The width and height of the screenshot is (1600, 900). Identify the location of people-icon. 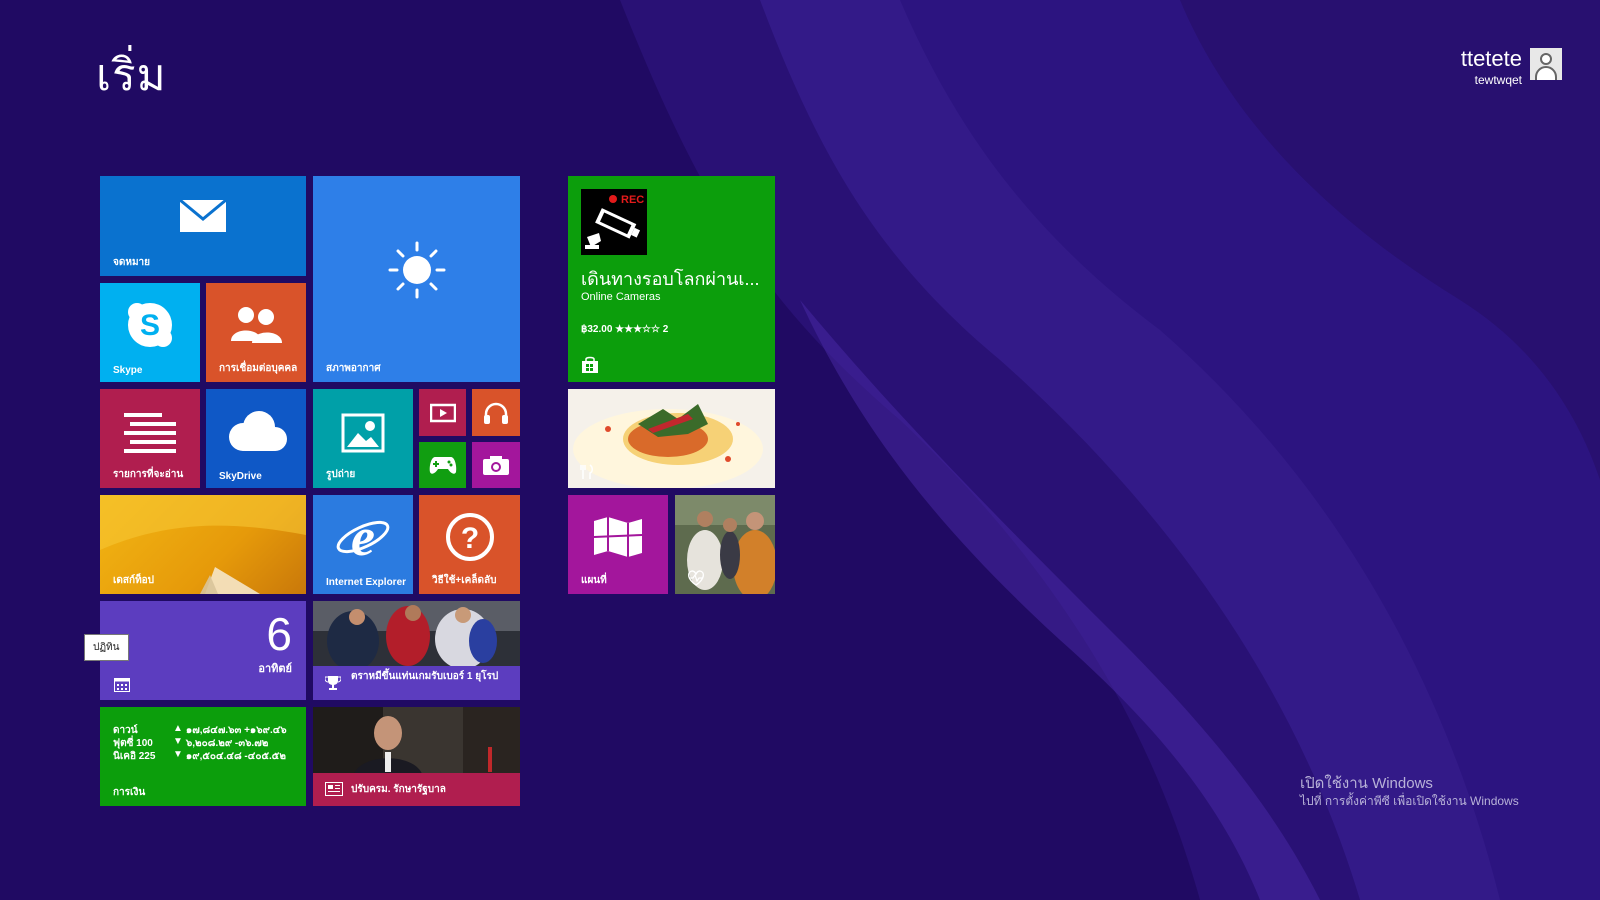
(256, 325).